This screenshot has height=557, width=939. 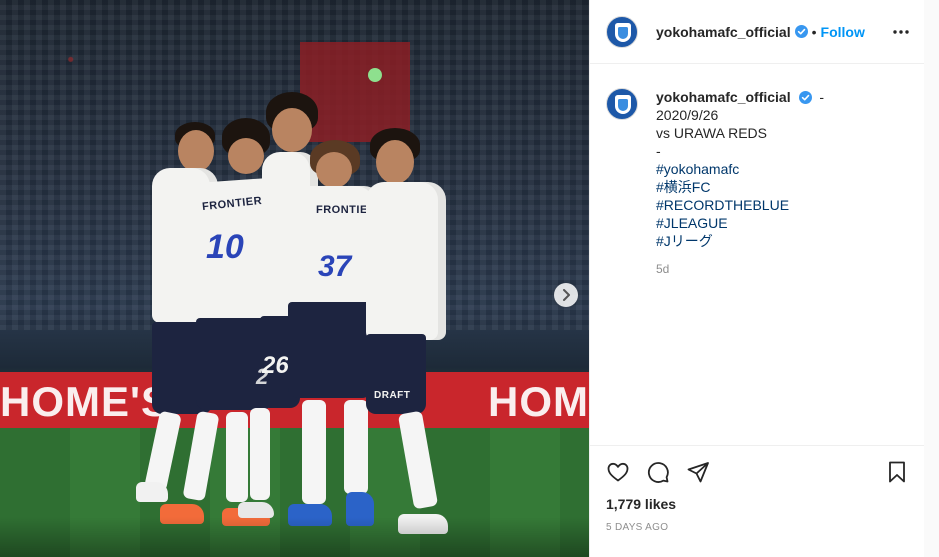 What do you see at coordinates (711, 133) in the screenshot?
I see `caption-line-opponent: vs URAWA REDS` at bounding box center [711, 133].